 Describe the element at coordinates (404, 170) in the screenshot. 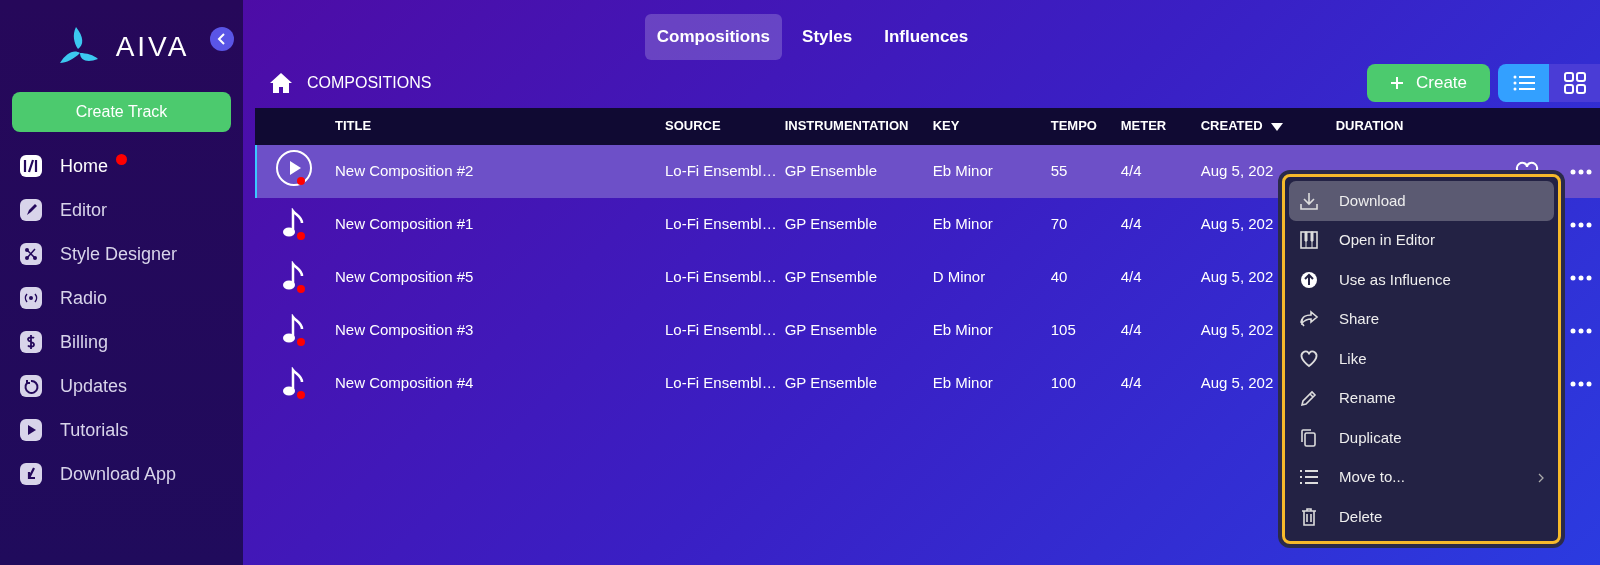

I see `composition-title: New Composition #2` at that location.